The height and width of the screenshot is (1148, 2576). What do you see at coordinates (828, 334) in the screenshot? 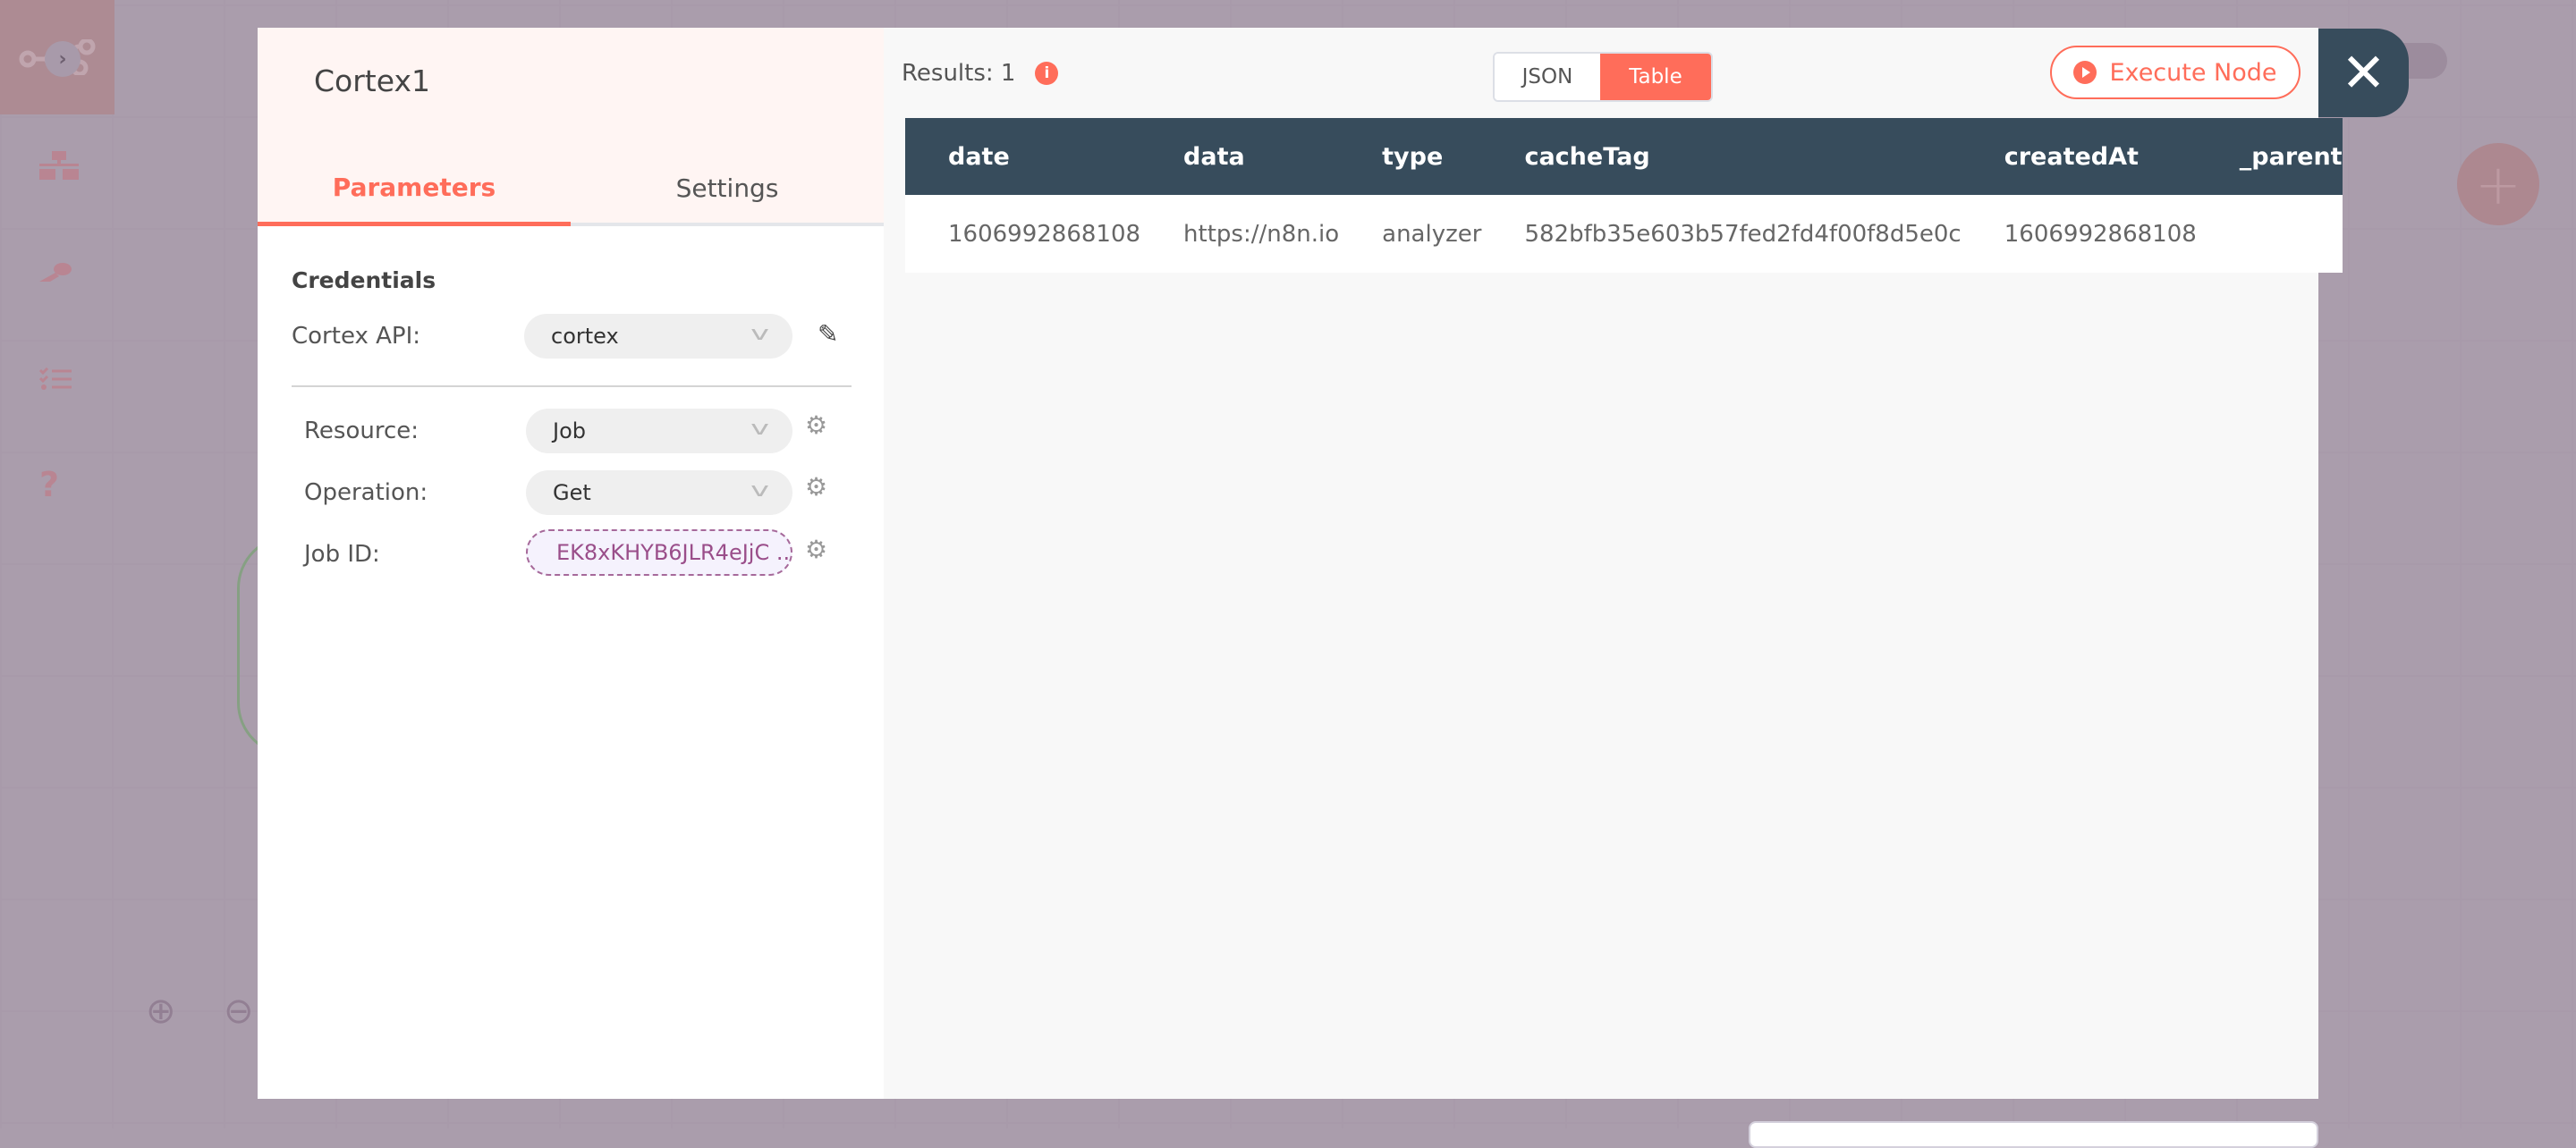
I see `edit-pencil-icon: ✎` at bounding box center [828, 334].